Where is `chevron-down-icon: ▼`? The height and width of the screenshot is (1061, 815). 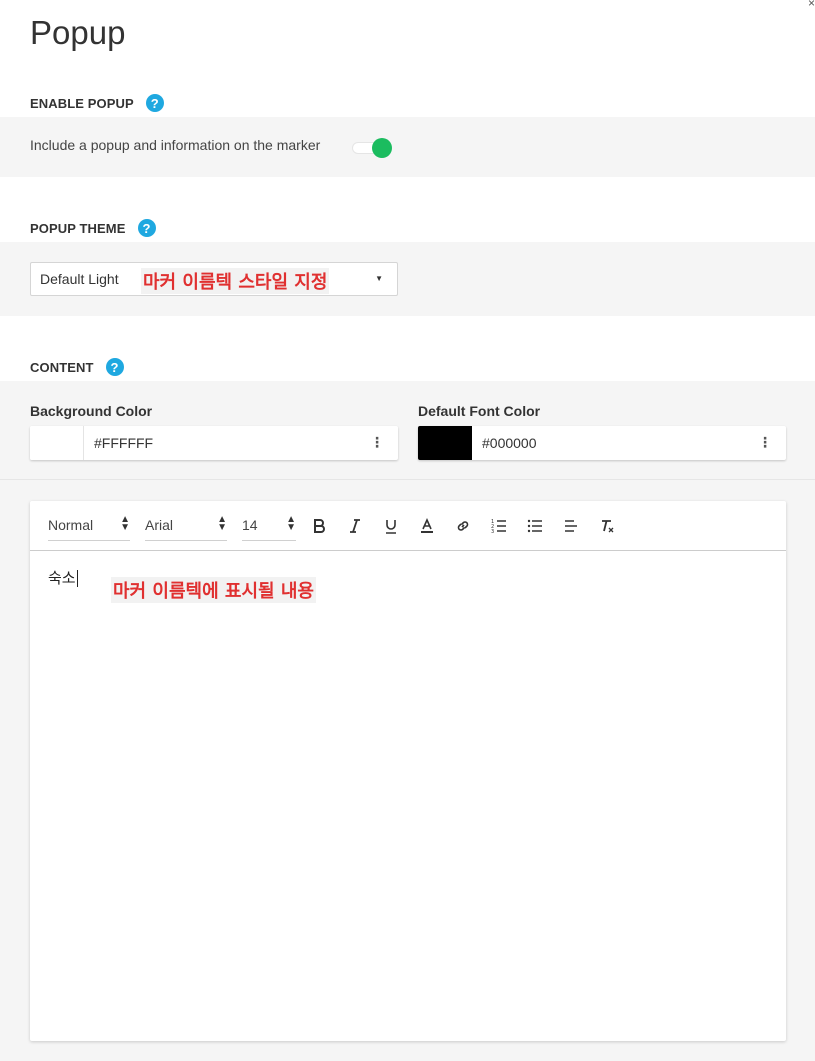
chevron-down-icon: ▼ is located at coordinates (379, 278).